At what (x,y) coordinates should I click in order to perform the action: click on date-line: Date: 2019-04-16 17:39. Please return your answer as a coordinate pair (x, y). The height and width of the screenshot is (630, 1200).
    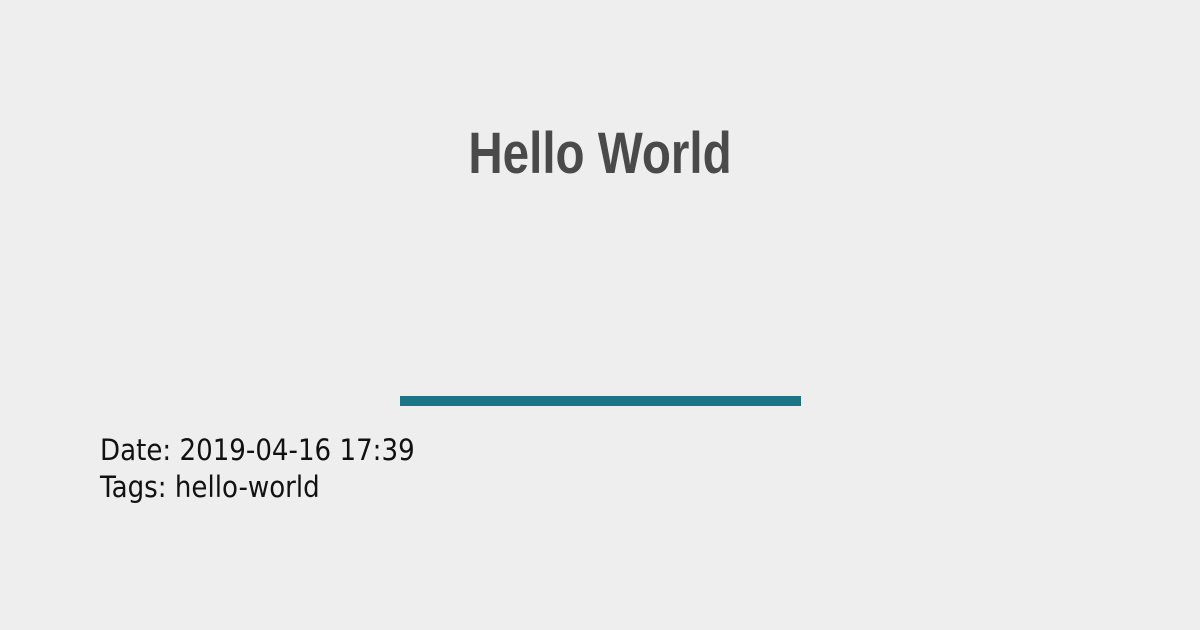
    Looking at the image, I should click on (257, 450).